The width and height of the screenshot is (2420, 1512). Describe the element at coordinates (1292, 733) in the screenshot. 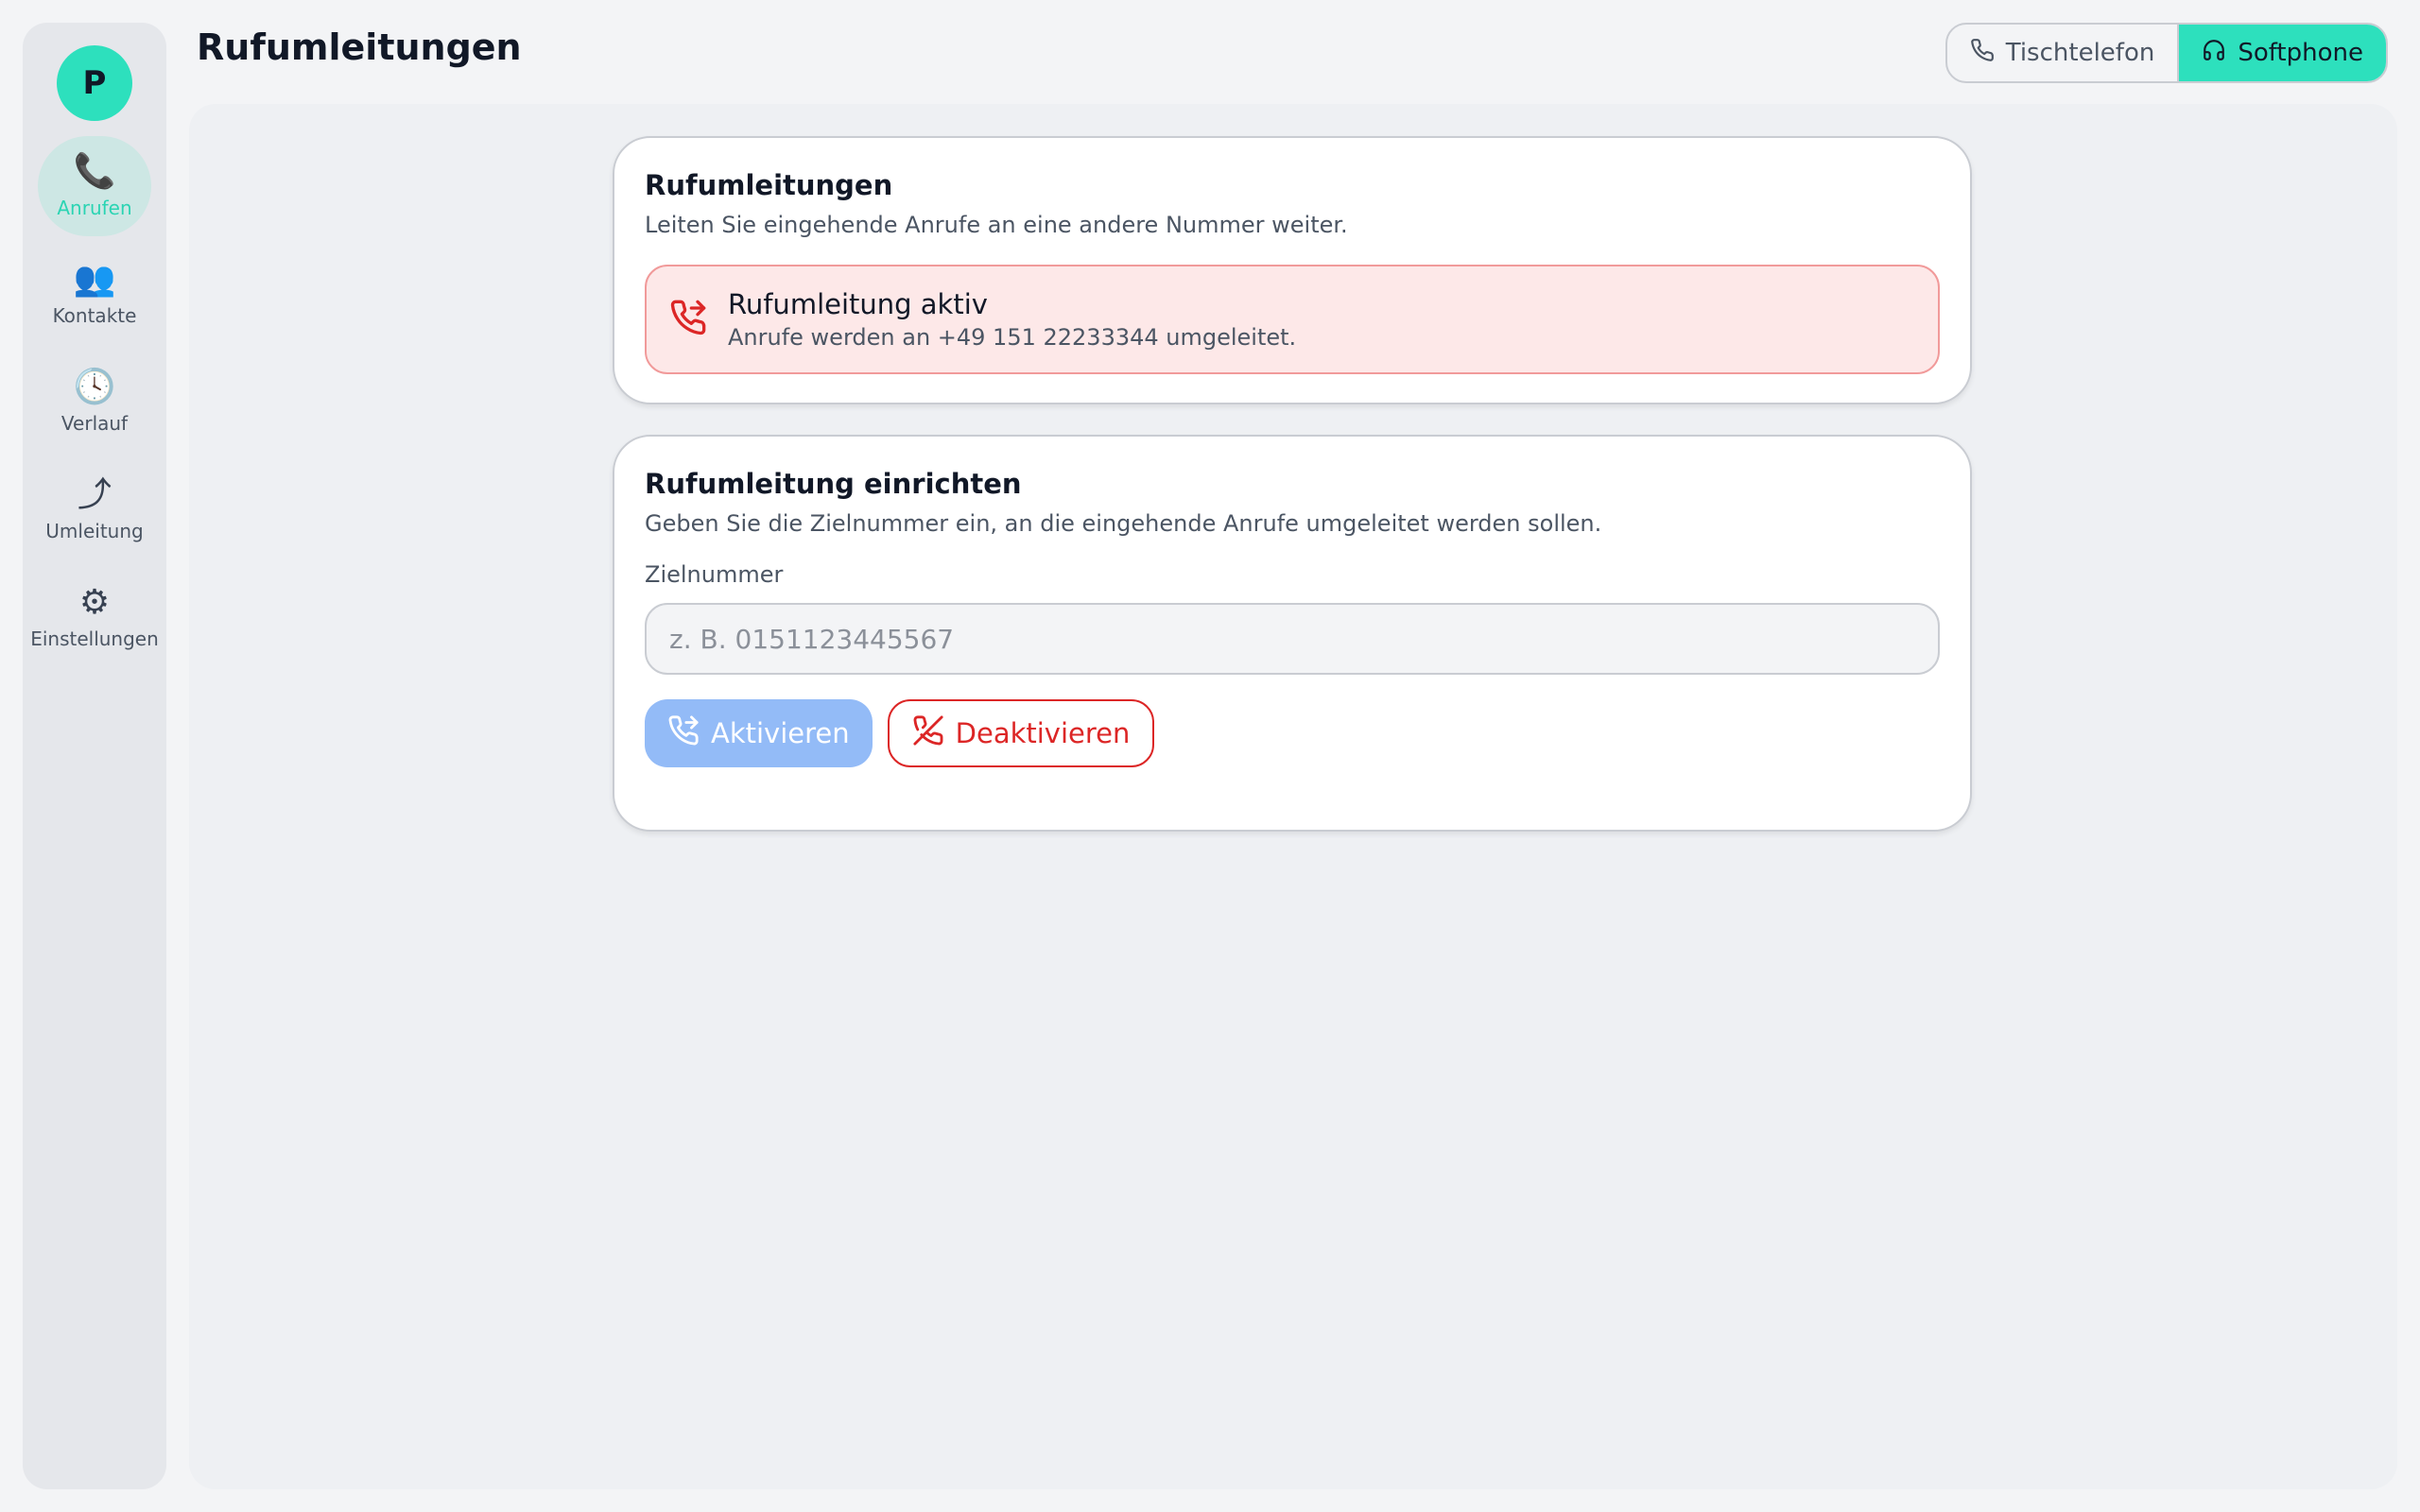

I see `button-row: Aktivieren Deaktivieren` at that location.